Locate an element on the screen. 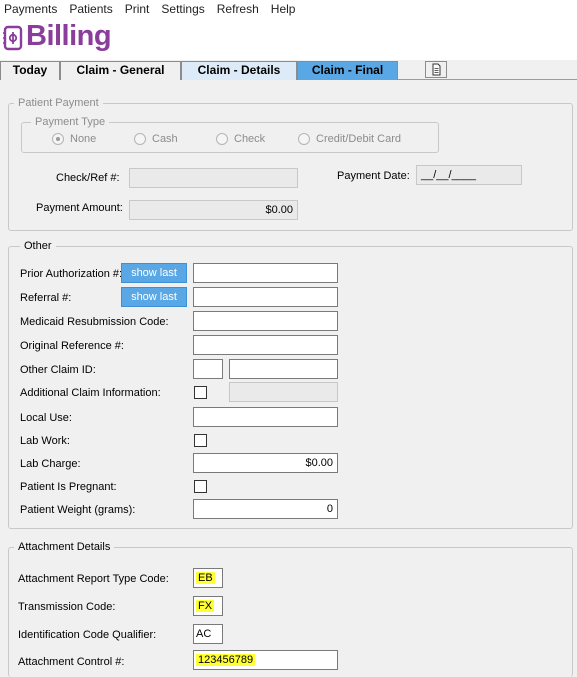  payment-date-label: Payment Date: is located at coordinates (373, 176).